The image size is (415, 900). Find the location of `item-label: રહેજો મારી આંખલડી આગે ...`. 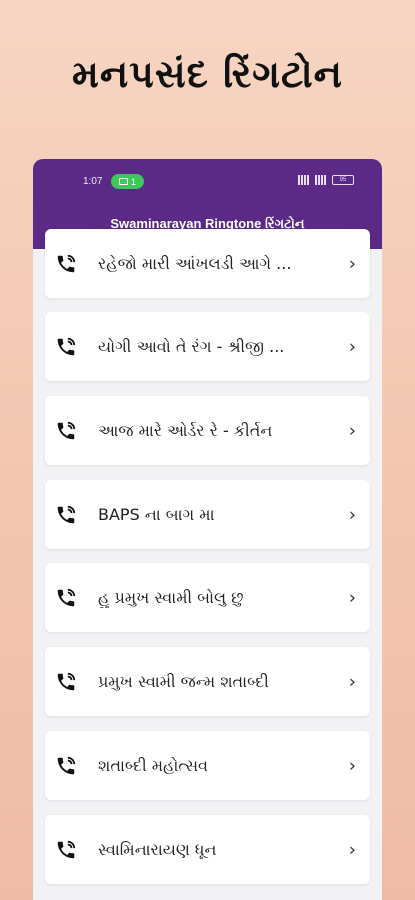

item-label: રહેજો મારી આંખલડી આગે ... is located at coordinates (195, 263).